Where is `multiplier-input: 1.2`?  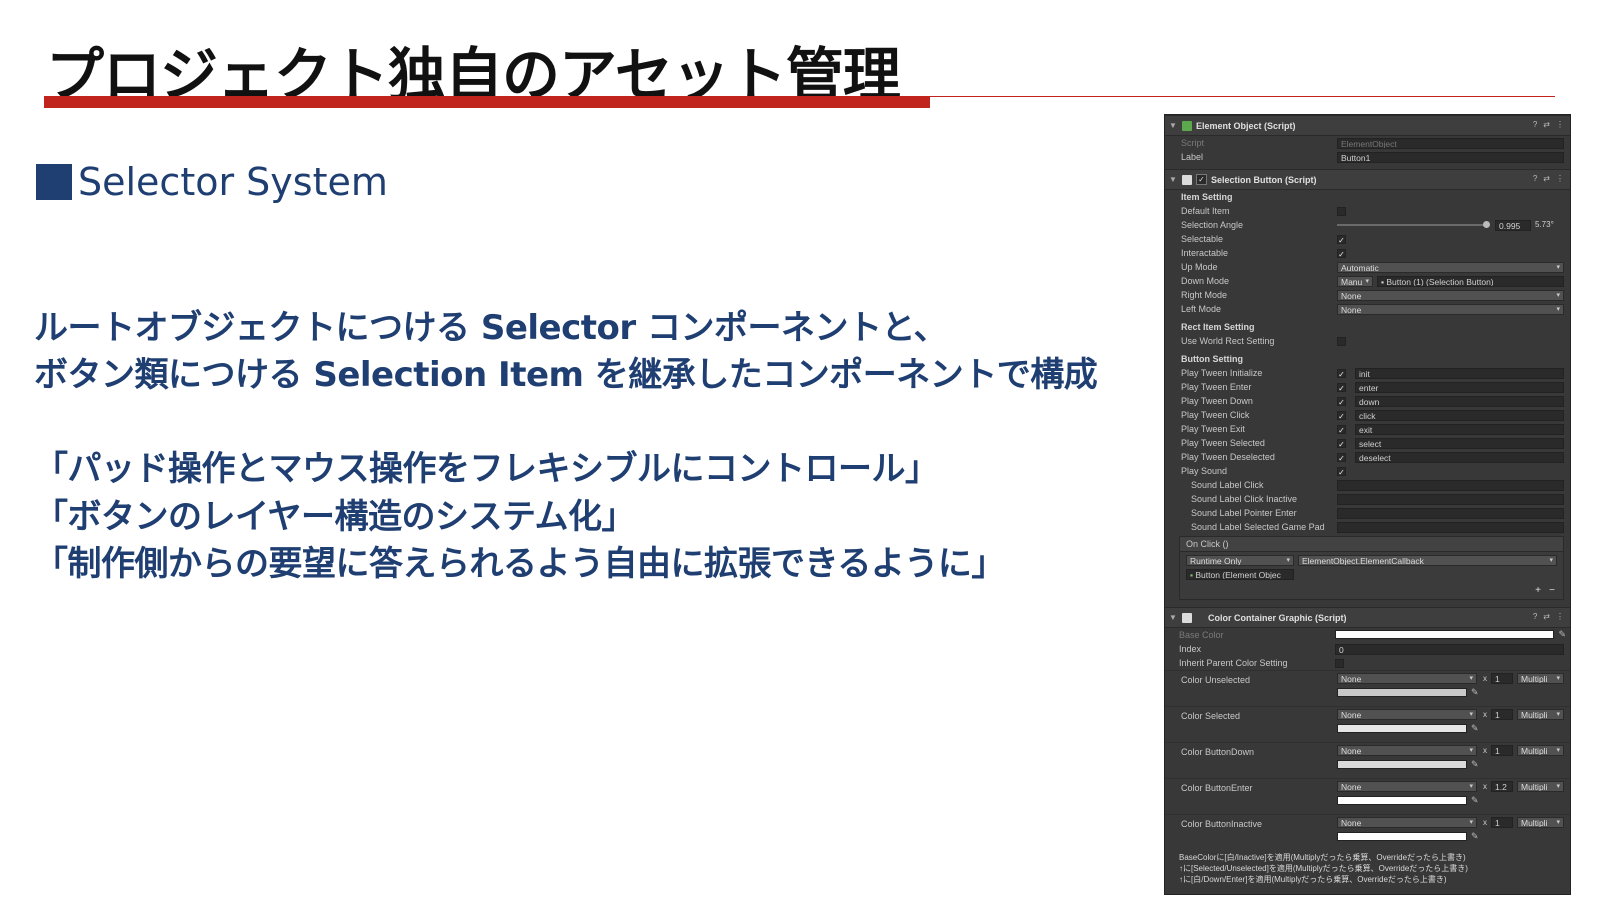 multiplier-input: 1.2 is located at coordinates (1502, 786).